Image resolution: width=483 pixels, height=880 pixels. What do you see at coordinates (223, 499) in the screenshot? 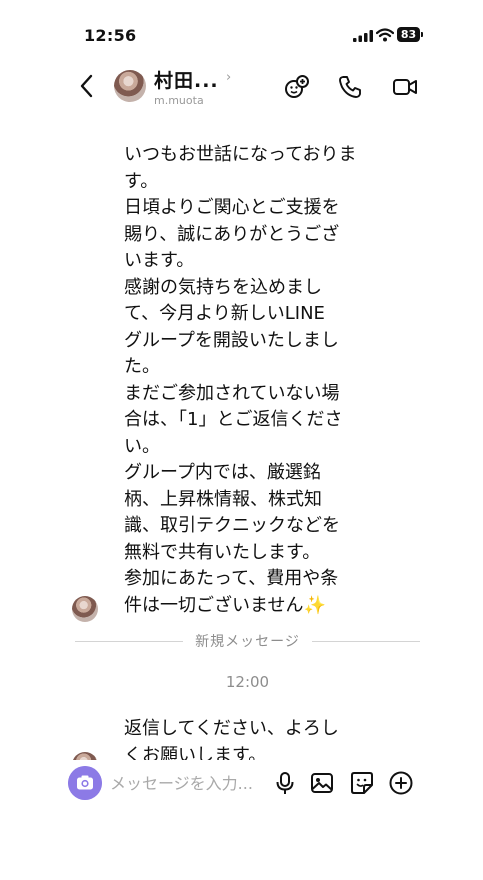
I see `message-line: 柄、上昇株情報、株式知` at bounding box center [223, 499].